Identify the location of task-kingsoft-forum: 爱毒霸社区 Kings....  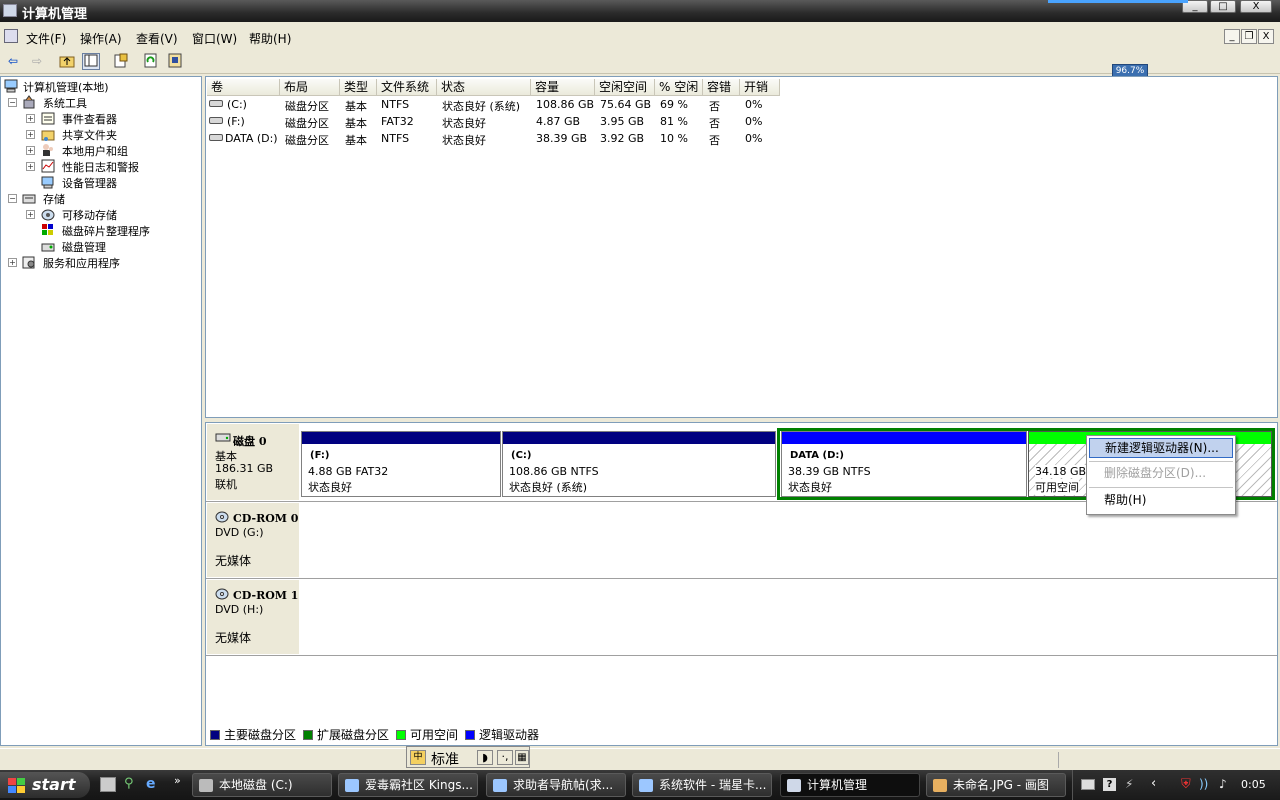
(408, 785).